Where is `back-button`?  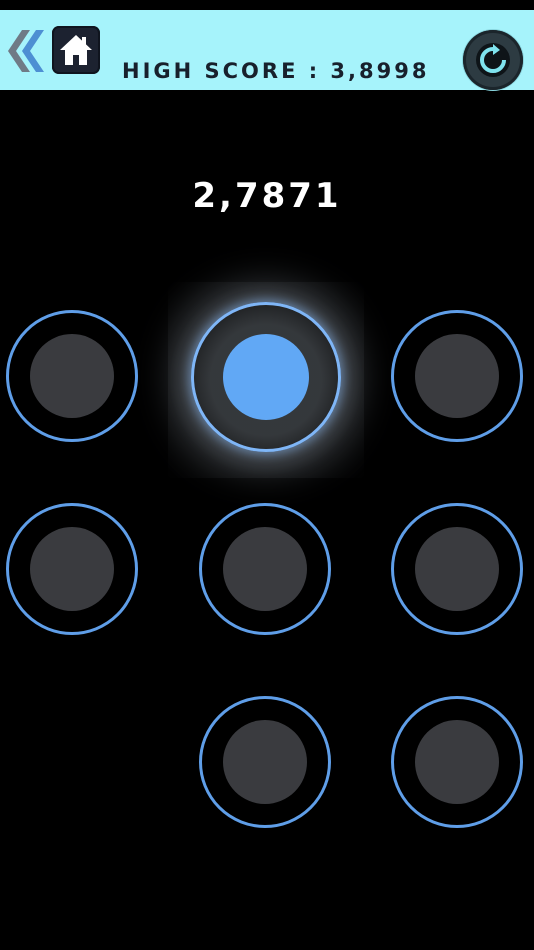 back-button is located at coordinates (29, 51).